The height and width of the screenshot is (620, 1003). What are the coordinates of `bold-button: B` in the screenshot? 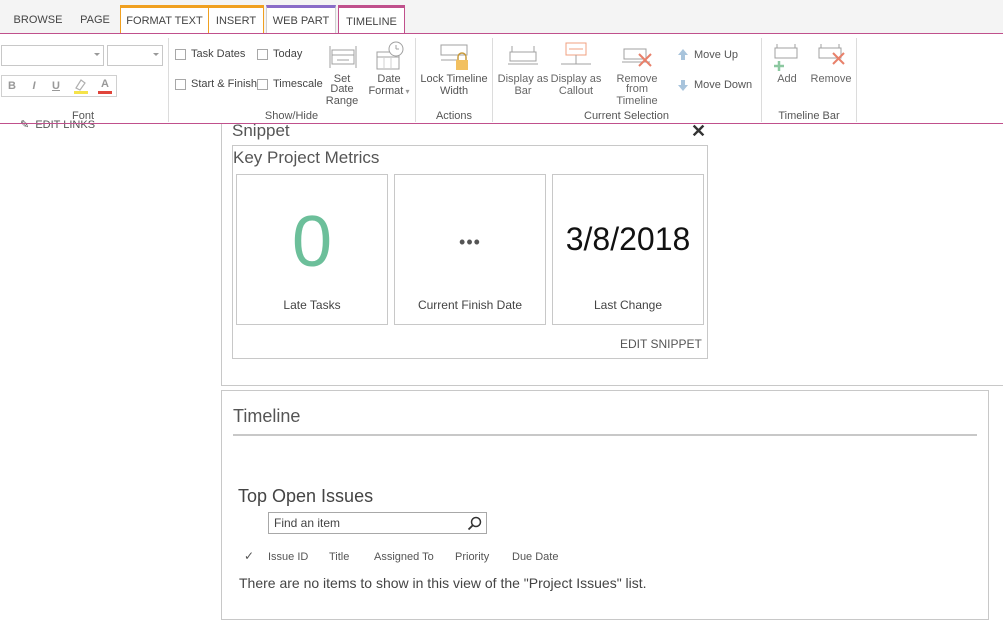 It's located at (12, 86).